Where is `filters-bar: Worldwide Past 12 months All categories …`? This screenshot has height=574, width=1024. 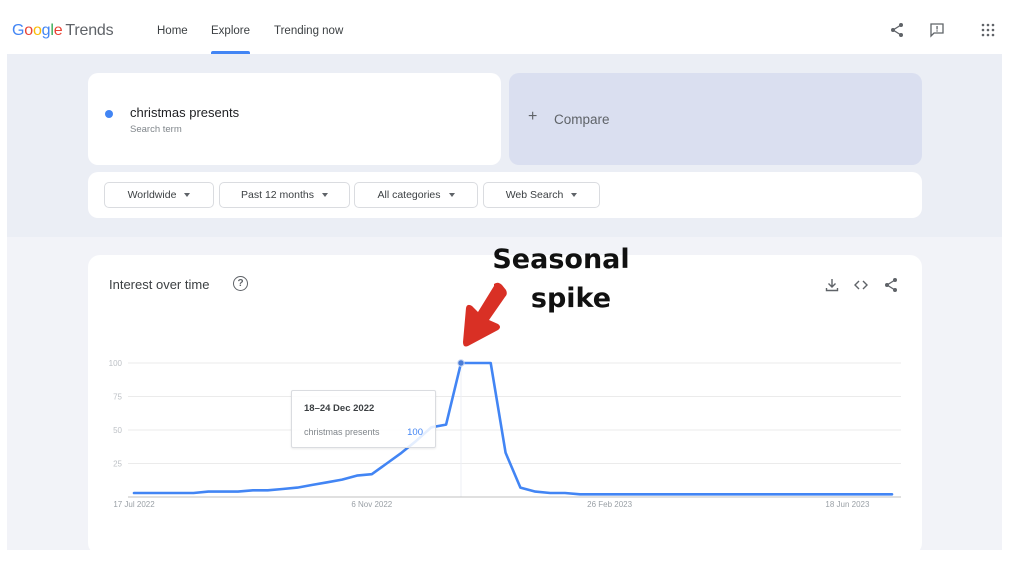 filters-bar: Worldwide Past 12 months All categories … is located at coordinates (505, 195).